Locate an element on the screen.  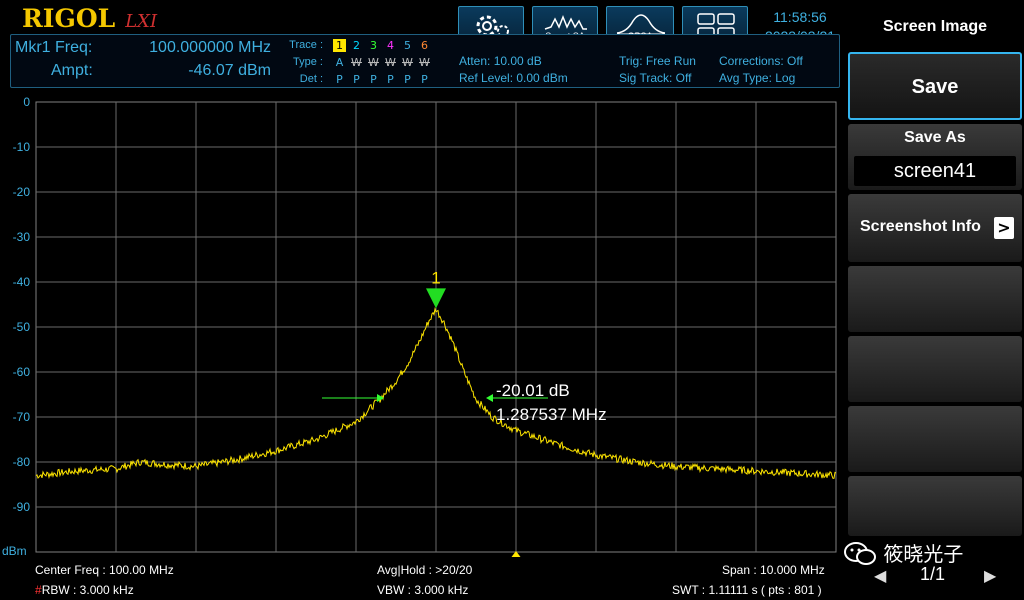
trace-5-det: P is located at coordinates (407, 79).